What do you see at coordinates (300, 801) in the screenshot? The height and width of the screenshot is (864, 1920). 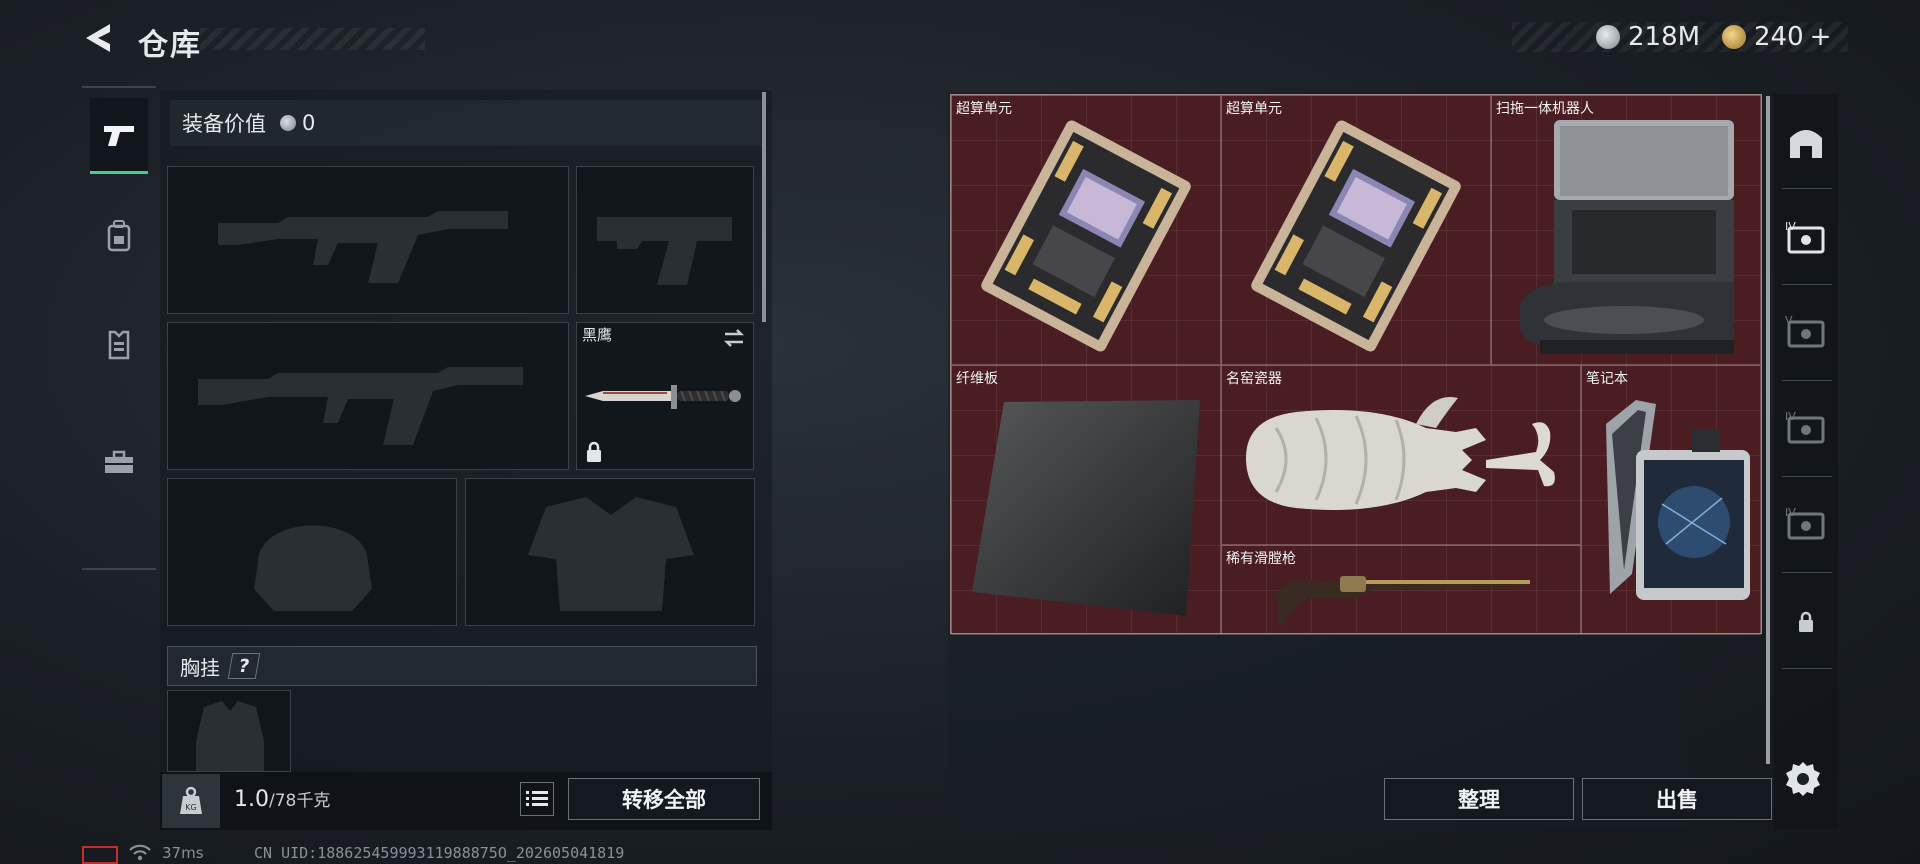 I see `weight-capacity: /78千克` at bounding box center [300, 801].